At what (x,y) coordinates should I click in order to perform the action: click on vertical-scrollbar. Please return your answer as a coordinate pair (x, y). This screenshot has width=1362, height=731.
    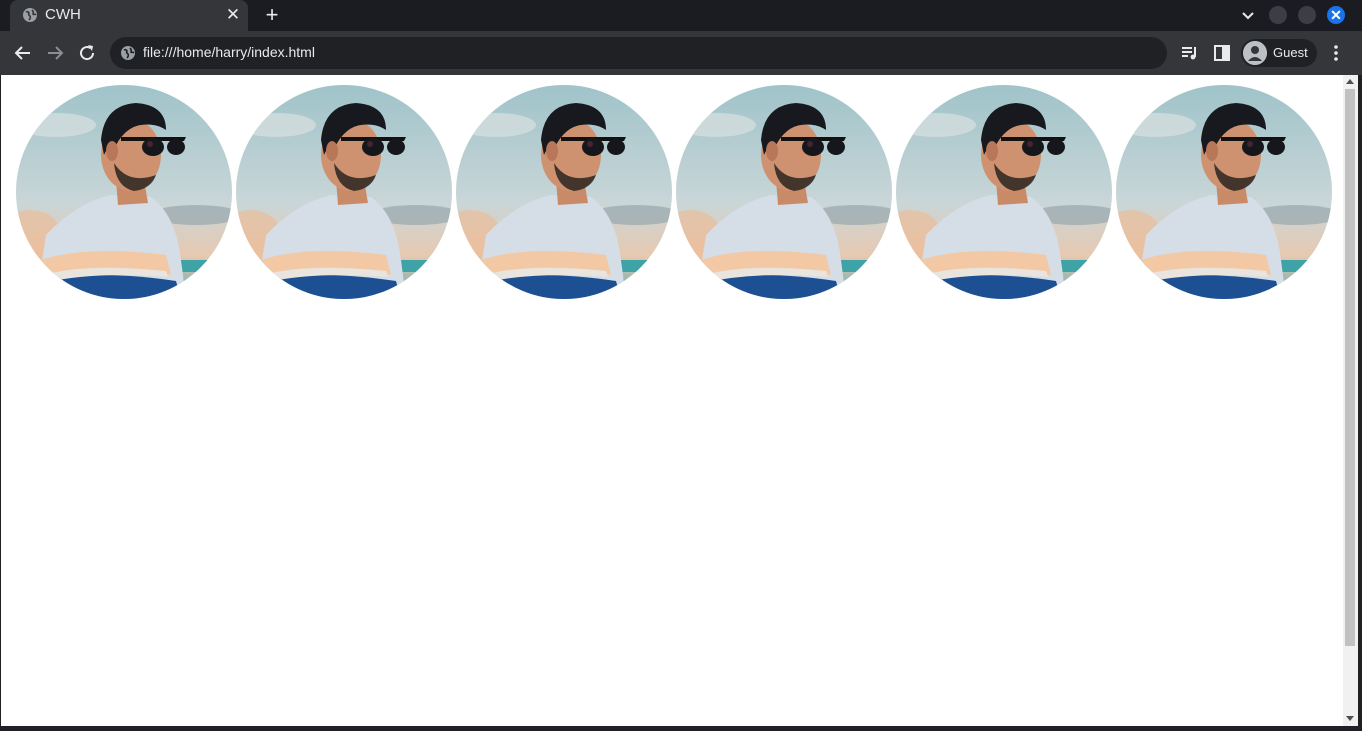
    Looking at the image, I should click on (1350, 400).